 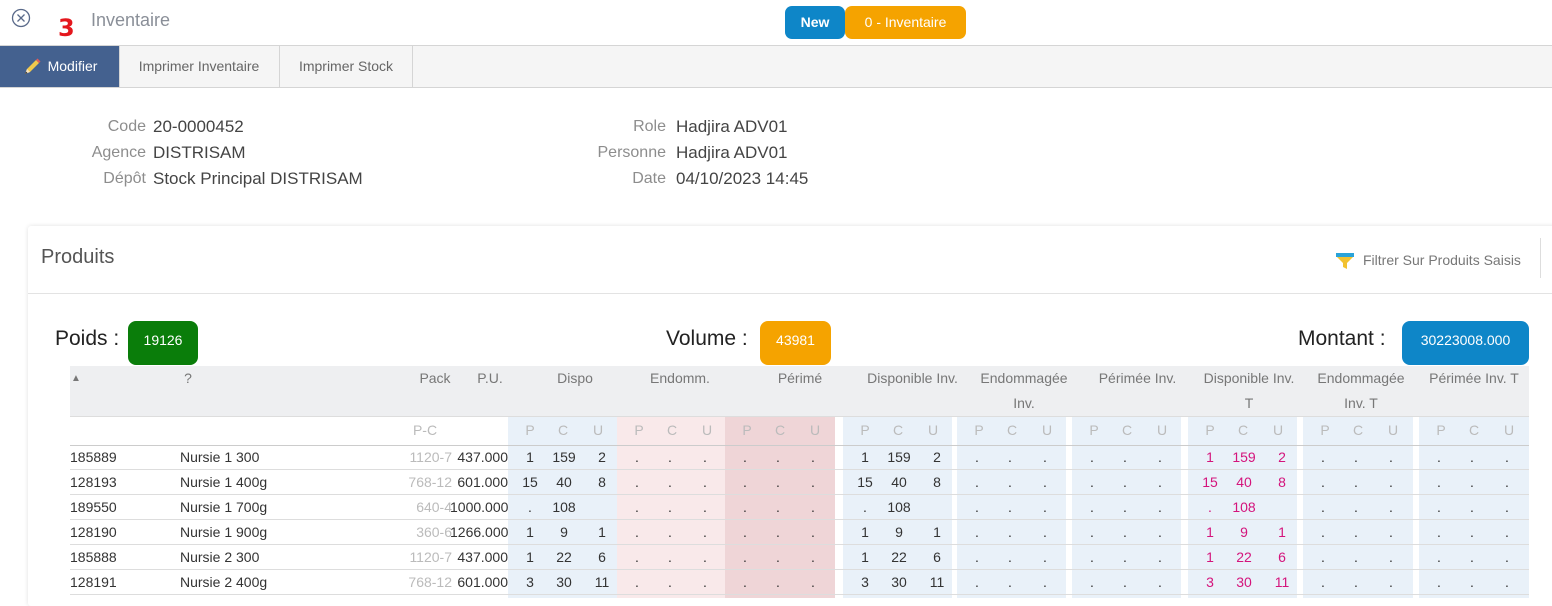 What do you see at coordinates (632, 152) in the screenshot?
I see `personne-label: Personne` at bounding box center [632, 152].